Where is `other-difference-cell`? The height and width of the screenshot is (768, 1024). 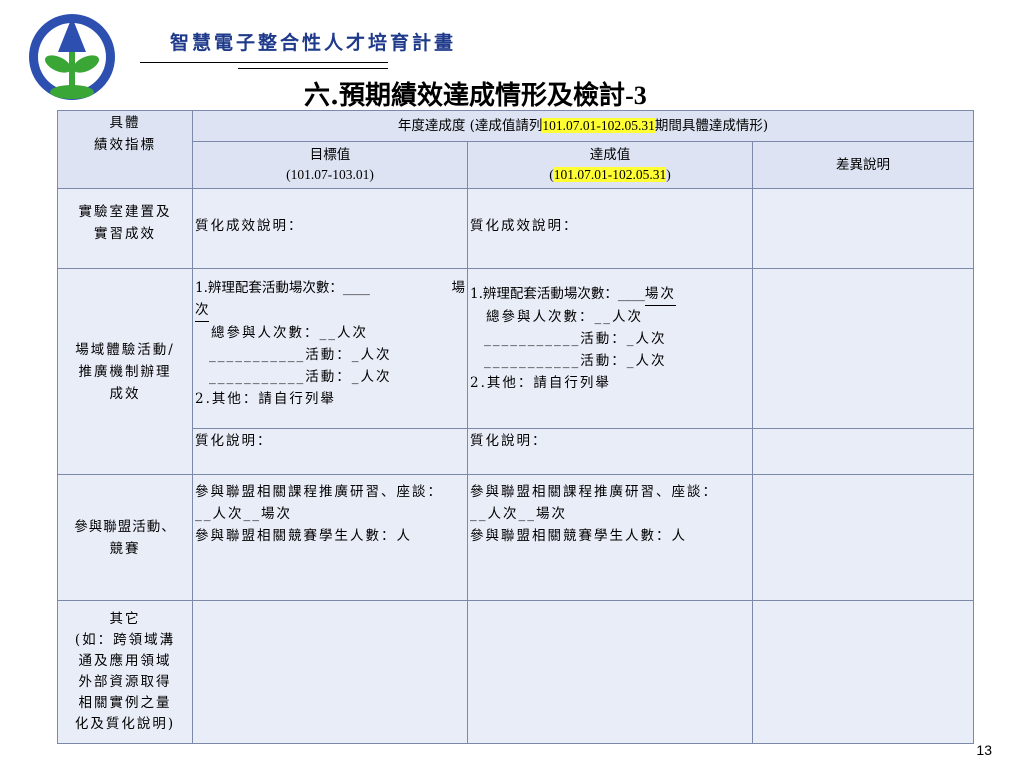 other-difference-cell is located at coordinates (863, 672).